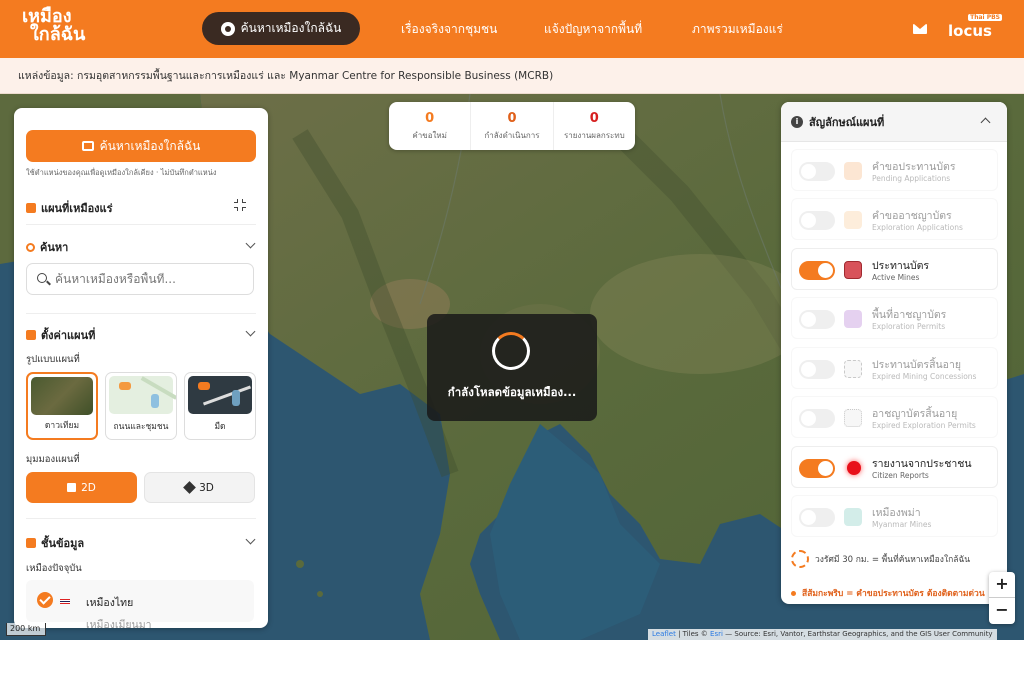  What do you see at coordinates (912, 216) in the screenshot?
I see `legend-name: คำขออาชญาบัตร` at bounding box center [912, 216].